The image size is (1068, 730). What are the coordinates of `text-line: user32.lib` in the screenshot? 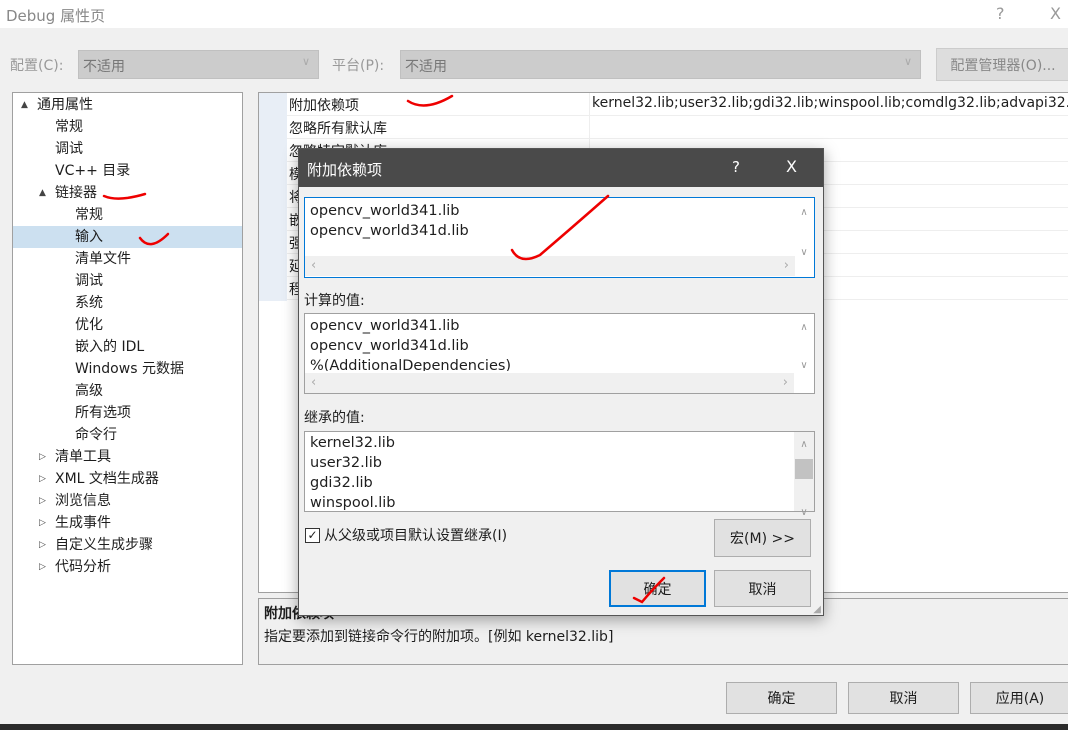 It's located at (346, 463).